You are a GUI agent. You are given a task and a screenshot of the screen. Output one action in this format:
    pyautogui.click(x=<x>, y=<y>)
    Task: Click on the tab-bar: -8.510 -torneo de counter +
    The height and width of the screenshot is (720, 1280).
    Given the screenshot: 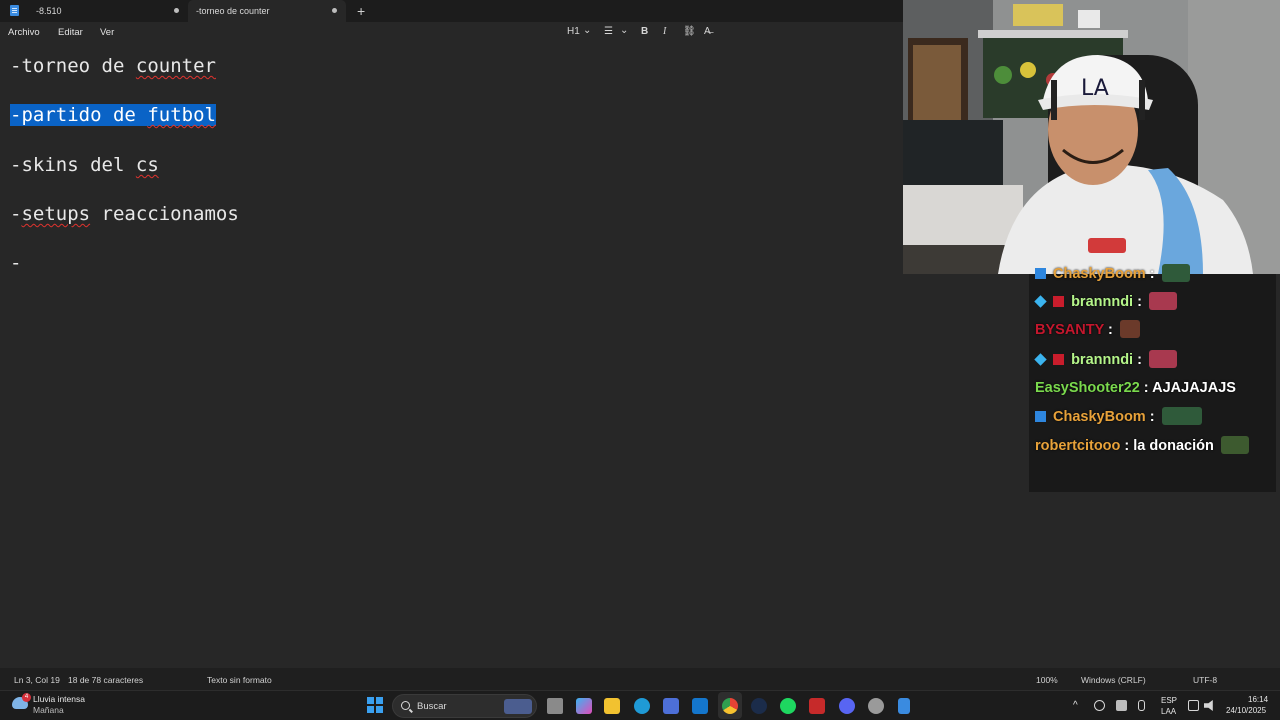 What is the action you would take?
    pyautogui.click(x=451, y=11)
    